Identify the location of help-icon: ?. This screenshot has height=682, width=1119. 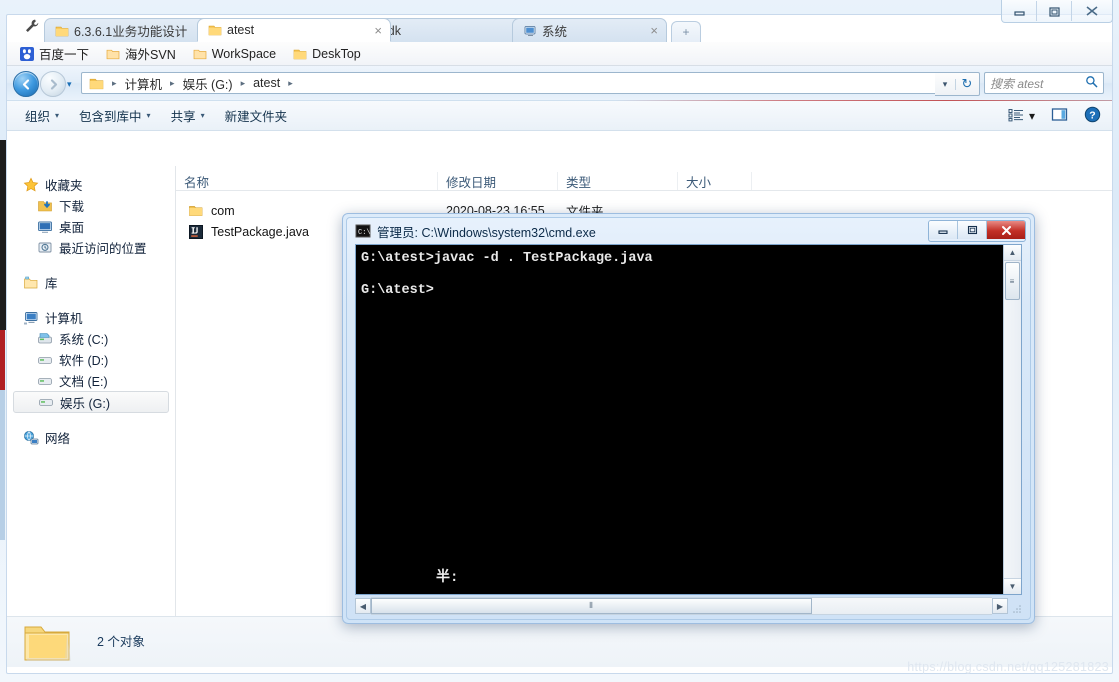
(1092, 116).